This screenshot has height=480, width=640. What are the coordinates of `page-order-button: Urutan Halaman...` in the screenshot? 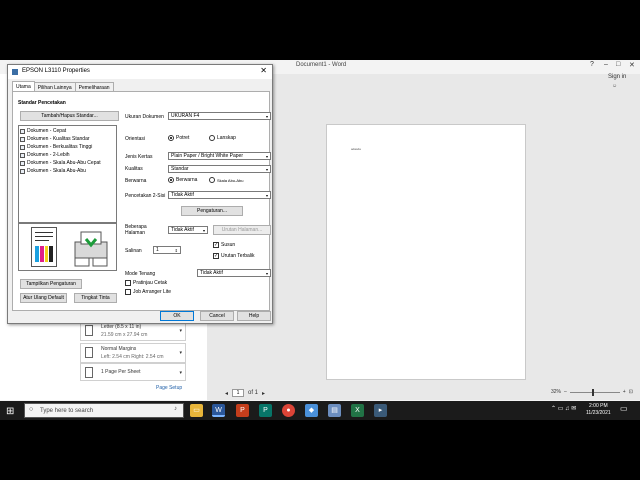 It's located at (242, 230).